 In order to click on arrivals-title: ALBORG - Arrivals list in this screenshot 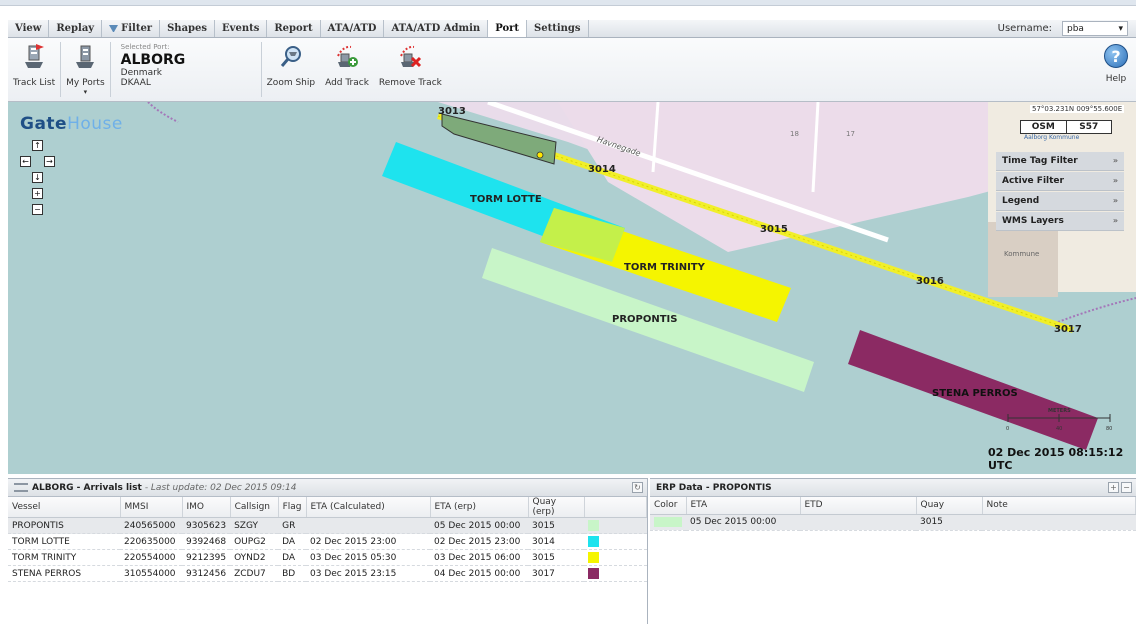, I will do `click(87, 487)`.